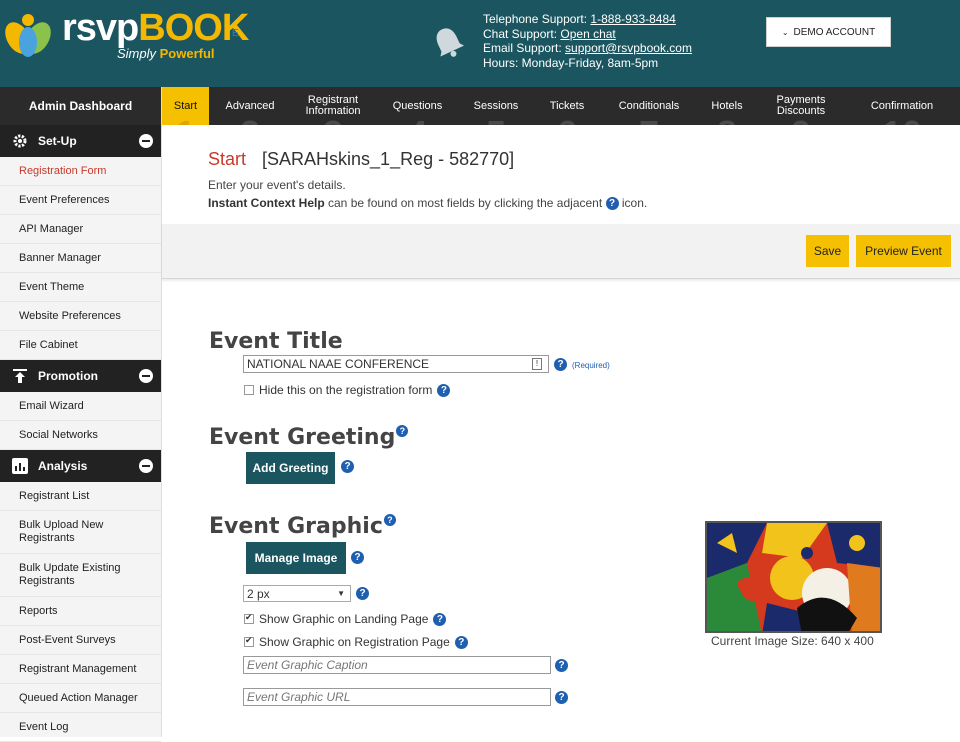 The height and width of the screenshot is (742, 960). Describe the element at coordinates (80, 575) in the screenshot. I see `sidebar-item-bulk-update: Bulk Update Existing Registrants` at that location.